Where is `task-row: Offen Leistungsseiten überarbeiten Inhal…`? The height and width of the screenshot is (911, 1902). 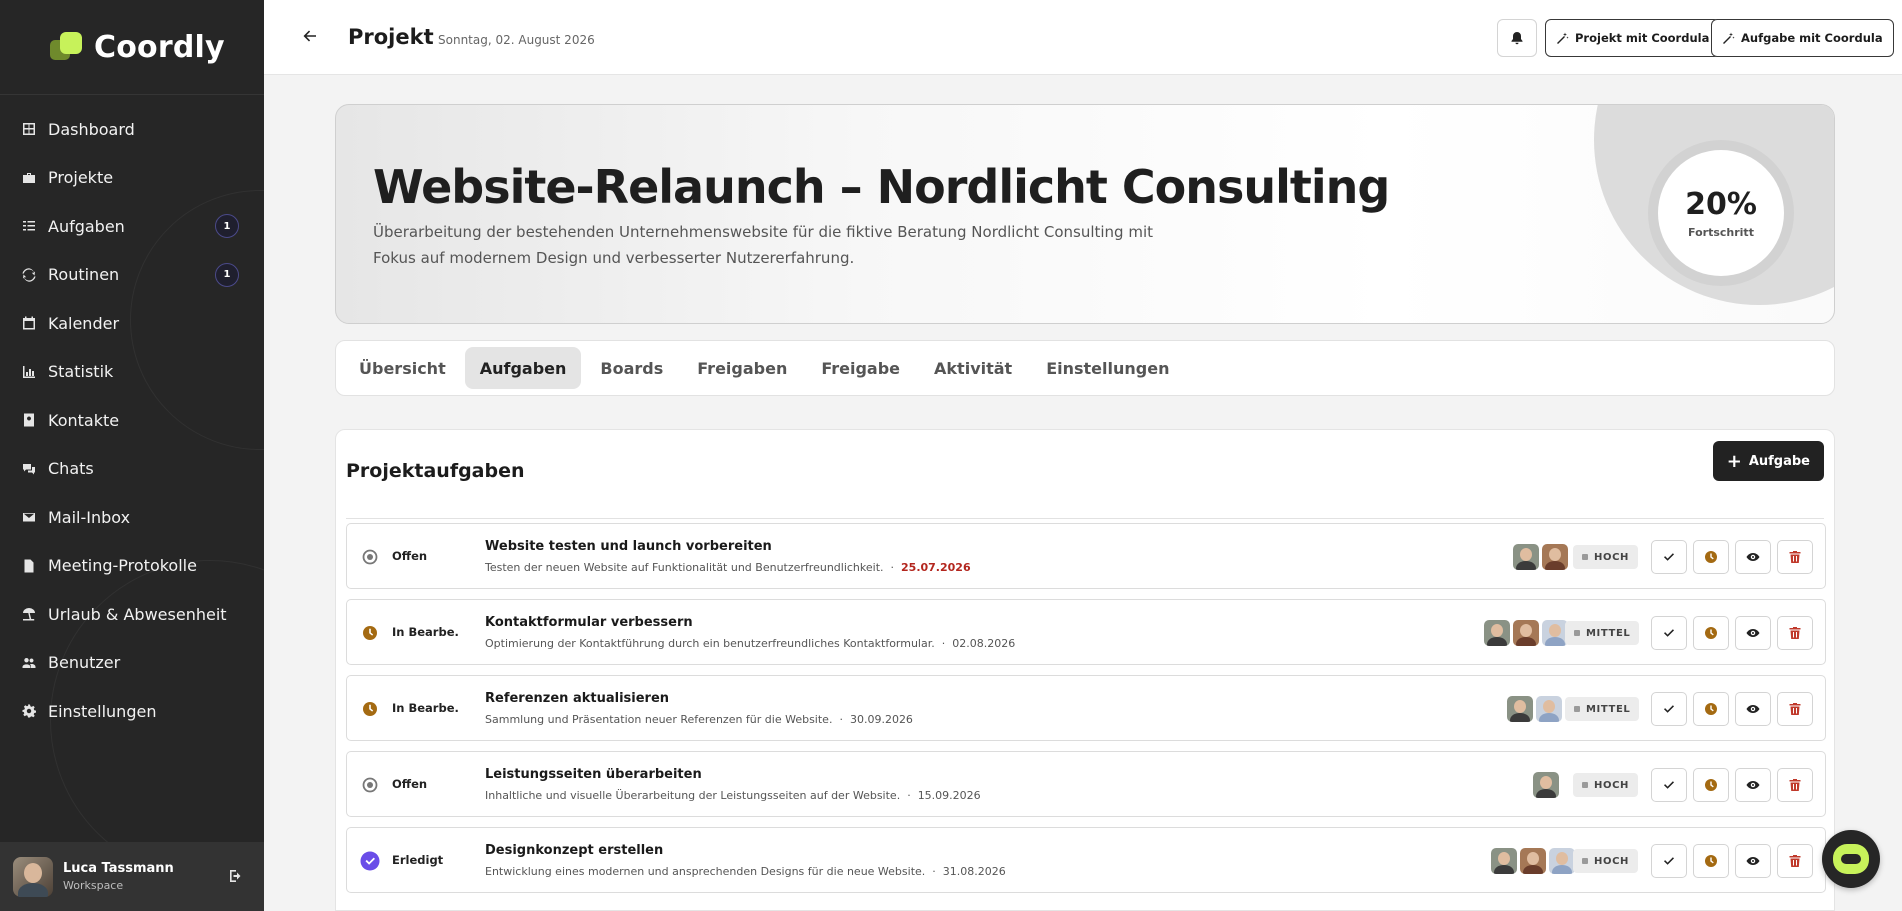
task-row: Offen Leistungsseiten überarbeiten Inhal… is located at coordinates (1086, 784).